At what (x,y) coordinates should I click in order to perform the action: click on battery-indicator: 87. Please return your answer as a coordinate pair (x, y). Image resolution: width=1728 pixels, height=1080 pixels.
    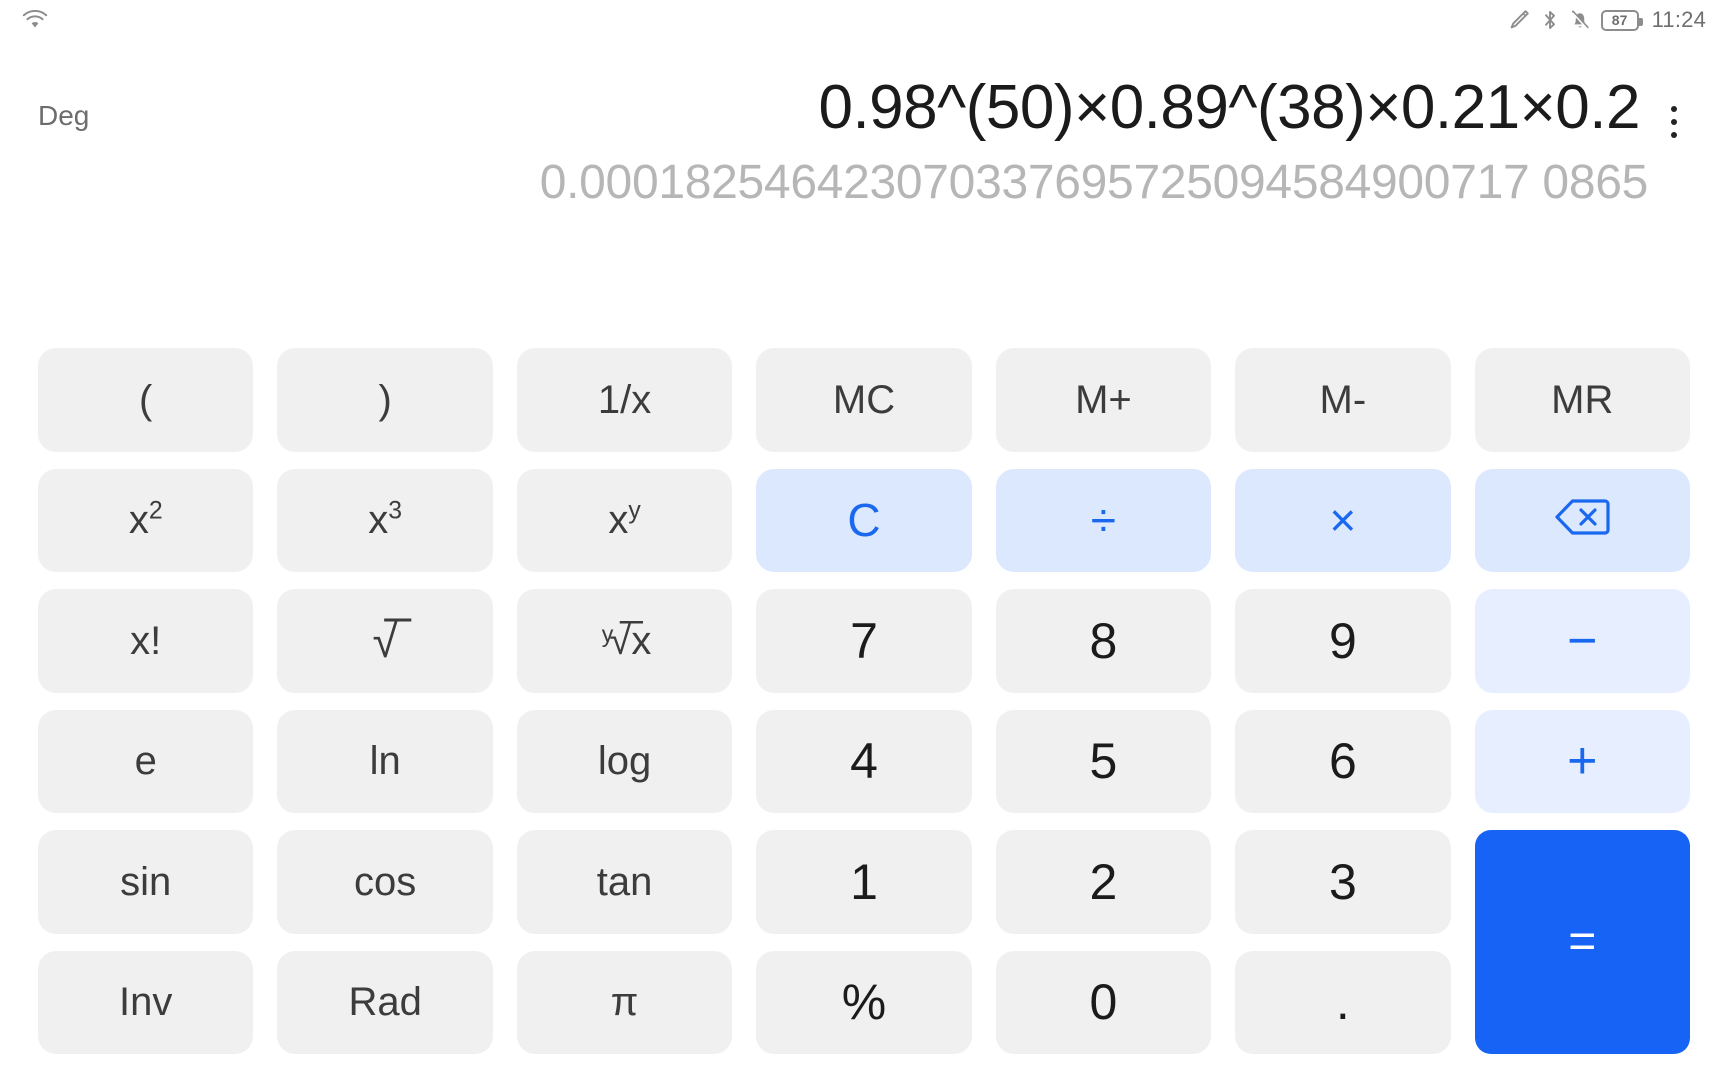
    Looking at the image, I should click on (1621, 20).